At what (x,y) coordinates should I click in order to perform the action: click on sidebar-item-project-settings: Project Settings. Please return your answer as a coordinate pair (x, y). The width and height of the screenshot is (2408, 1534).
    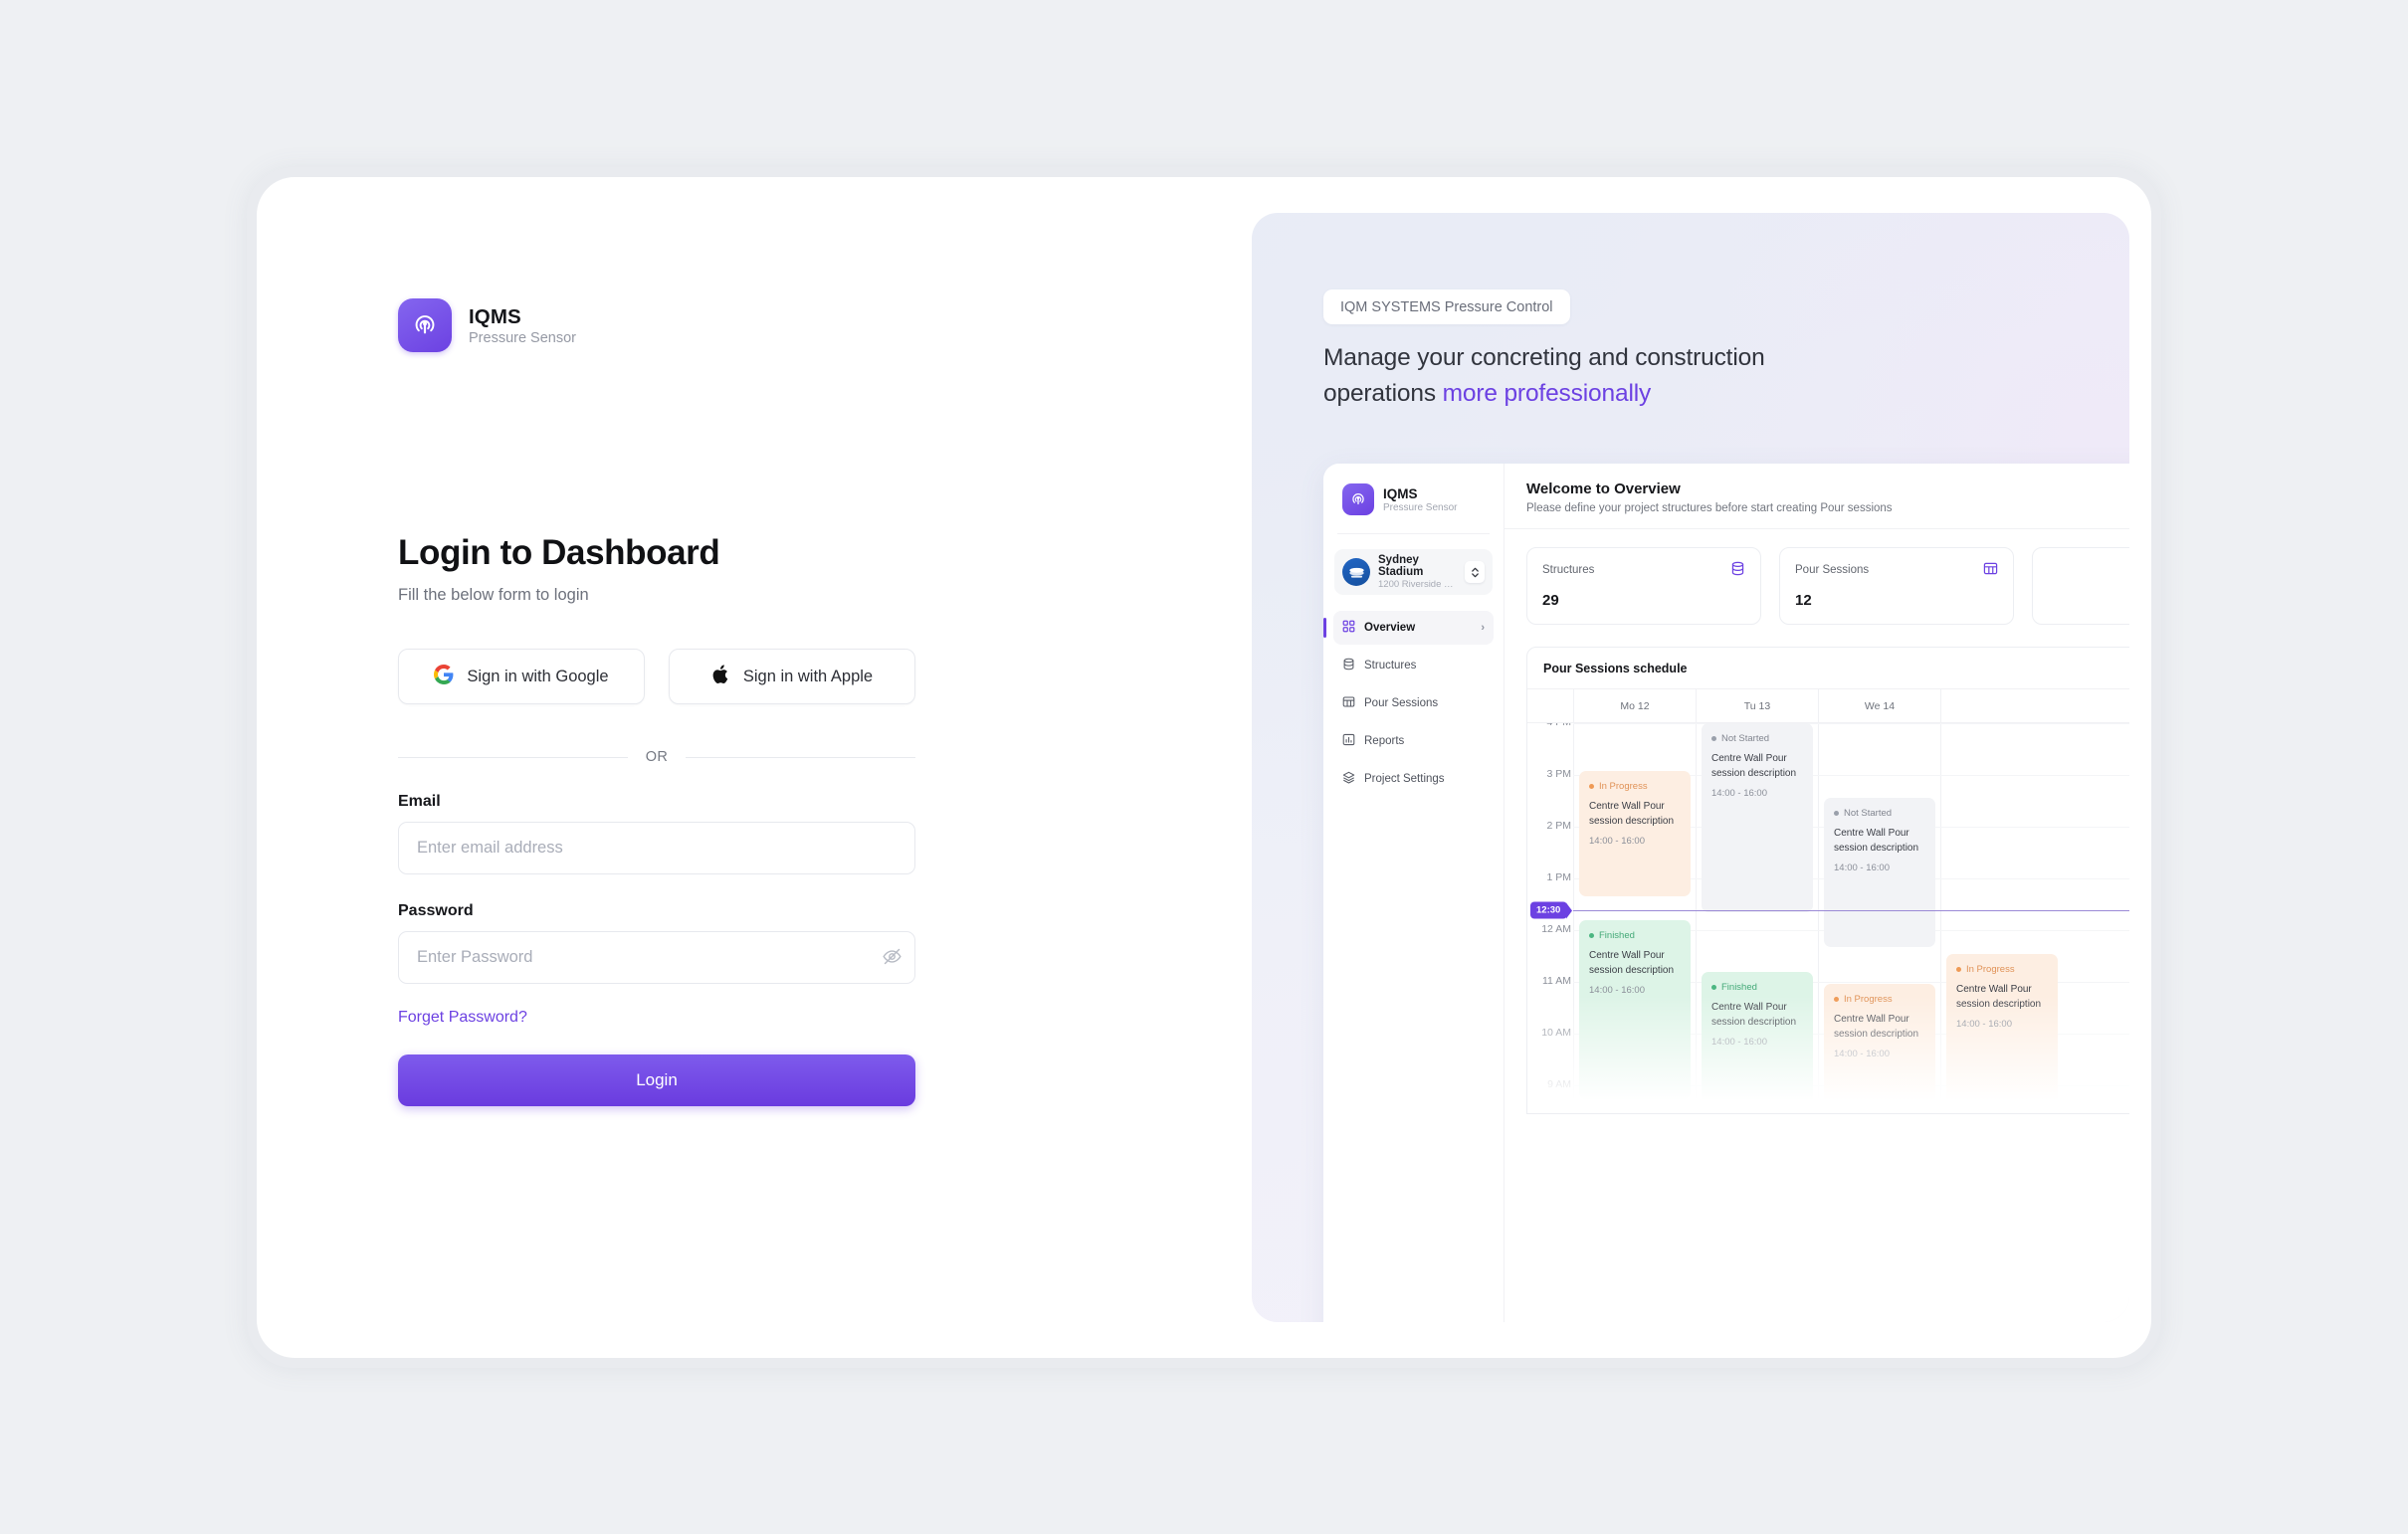
    Looking at the image, I should click on (1413, 779).